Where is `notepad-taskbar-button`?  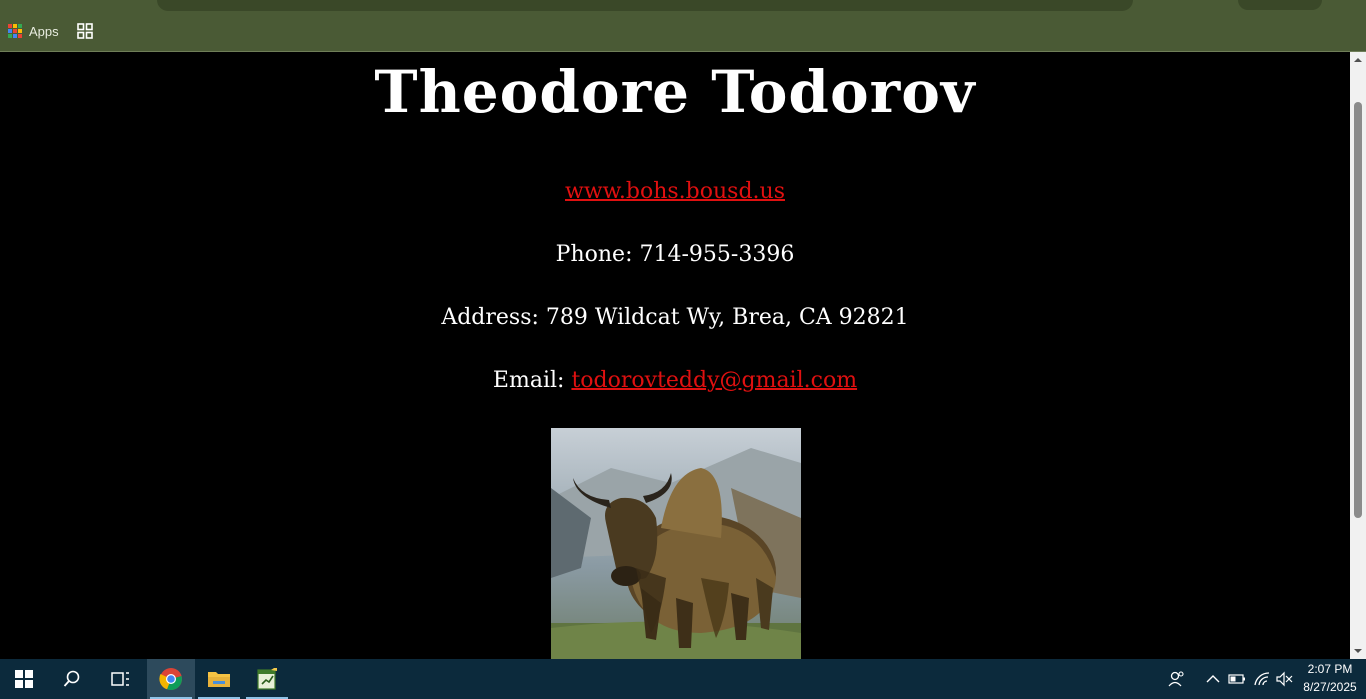 notepad-taskbar-button is located at coordinates (267, 679).